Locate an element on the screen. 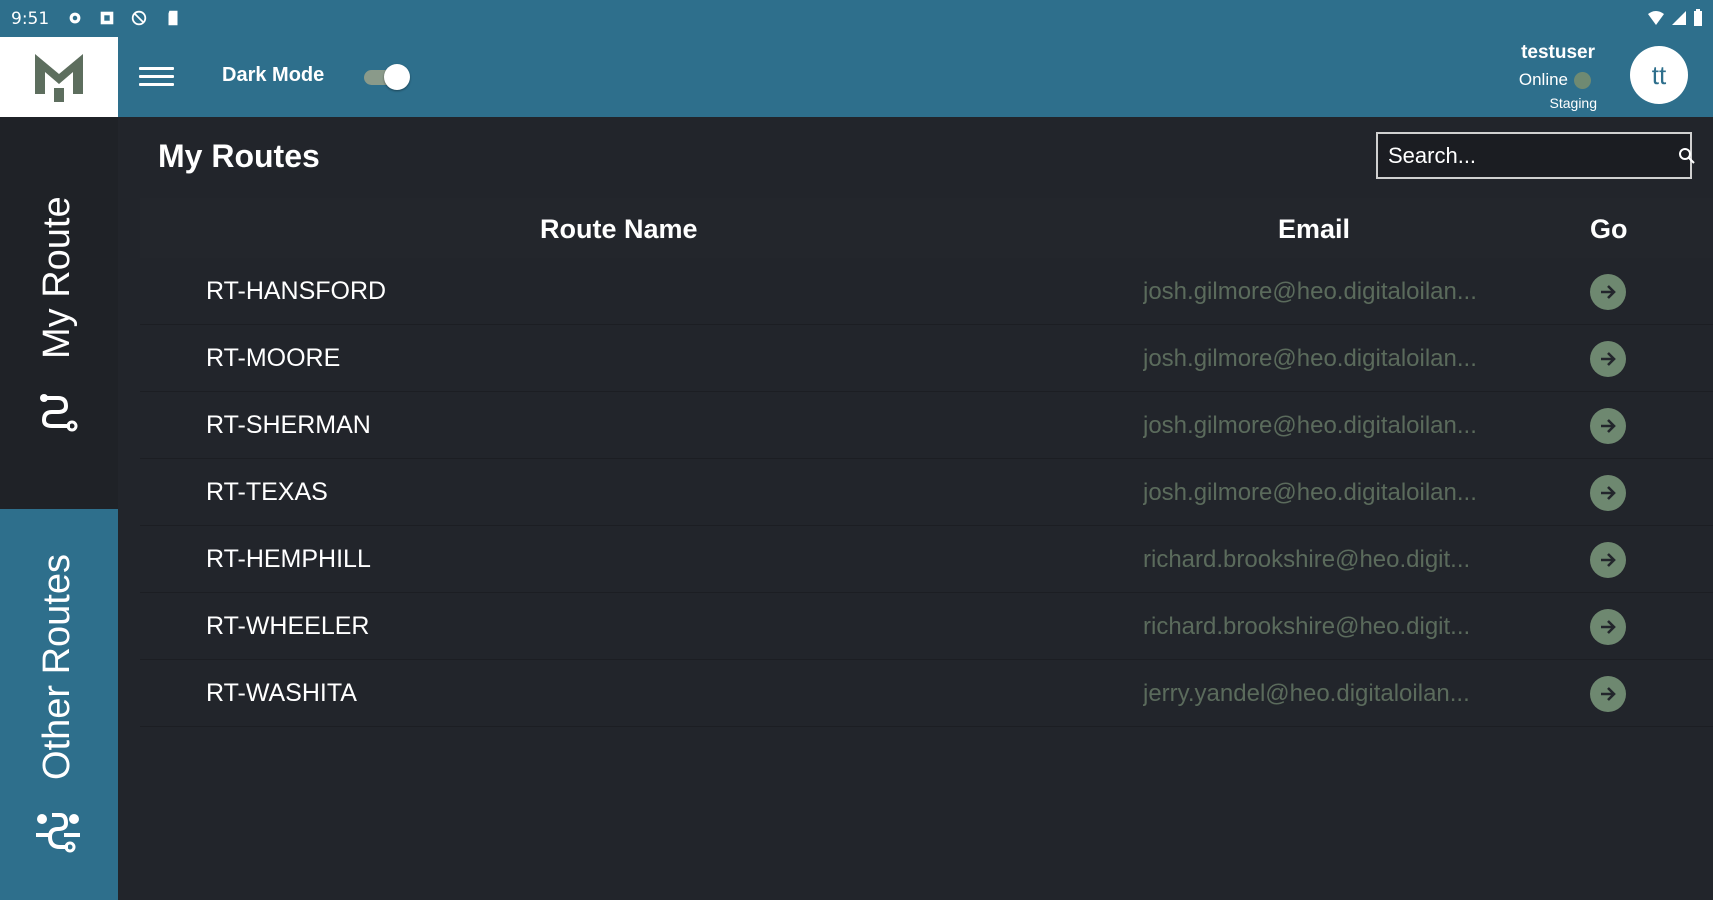 The image size is (1713, 900). dark-mode-label: Dark Mode is located at coordinates (273, 75).